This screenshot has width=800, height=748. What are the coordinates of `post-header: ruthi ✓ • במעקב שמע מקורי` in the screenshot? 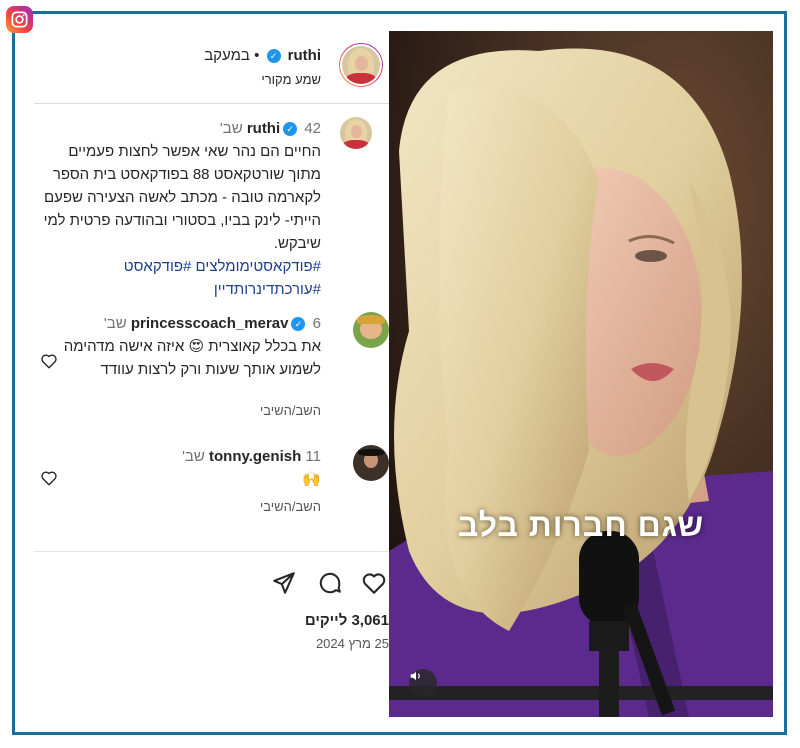 It's located at (211, 67).